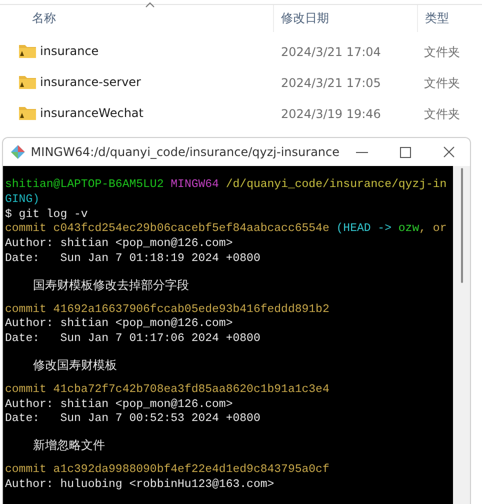 The width and height of the screenshot is (482, 504). What do you see at coordinates (132, 419) in the screenshot?
I see `terminal-text: Date: Sun Jan 7 00:52:53 2024 +0800` at bounding box center [132, 419].